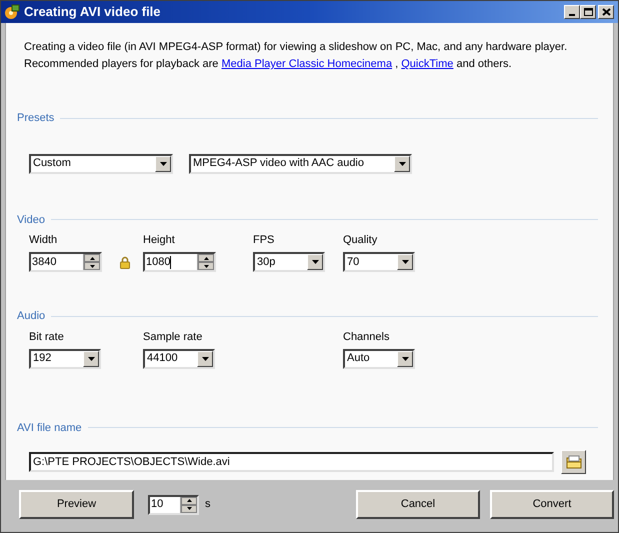 The height and width of the screenshot is (533, 619). Describe the element at coordinates (379, 358) in the screenshot. I see `dropdown: Auto` at that location.